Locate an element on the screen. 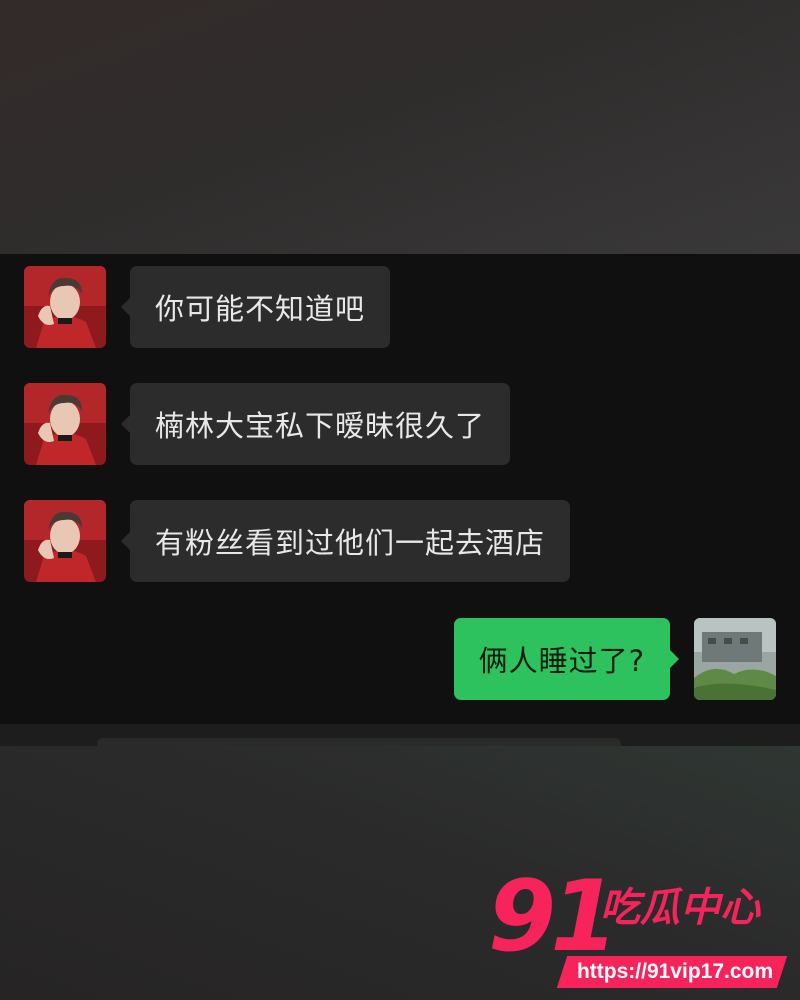 The width and height of the screenshot is (800, 1000). site-watermark: 91 吃瓜中心 https://91vip17.com is located at coordinates (638, 929).